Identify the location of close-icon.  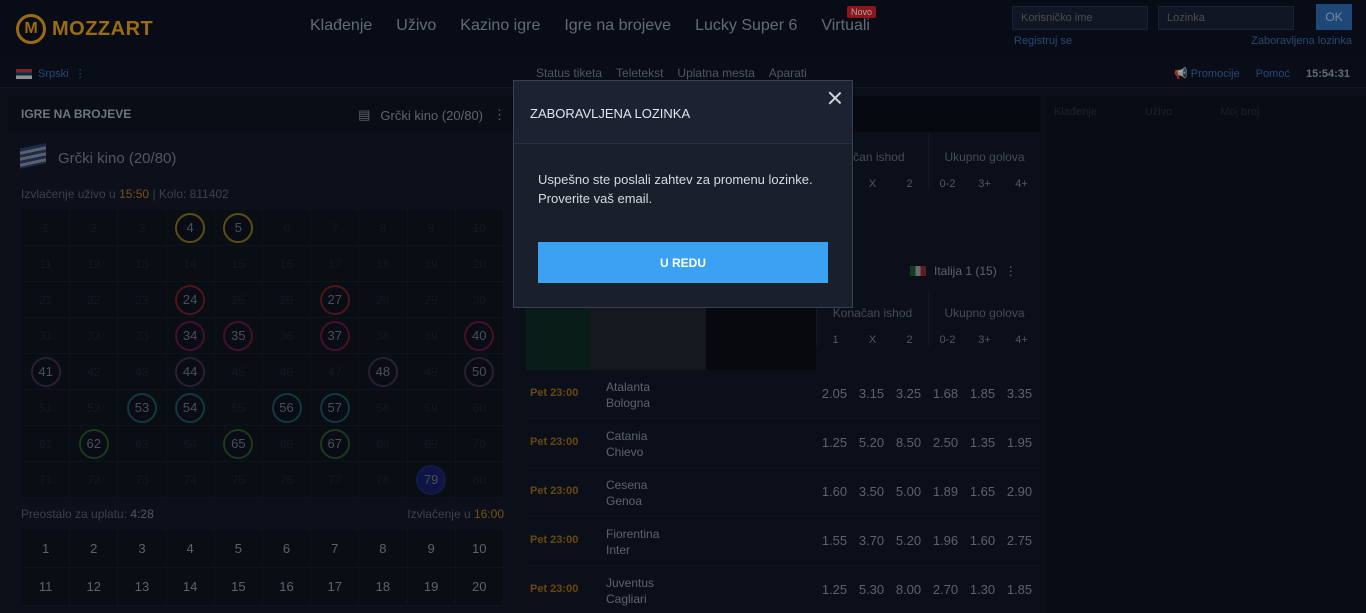
(835, 98).